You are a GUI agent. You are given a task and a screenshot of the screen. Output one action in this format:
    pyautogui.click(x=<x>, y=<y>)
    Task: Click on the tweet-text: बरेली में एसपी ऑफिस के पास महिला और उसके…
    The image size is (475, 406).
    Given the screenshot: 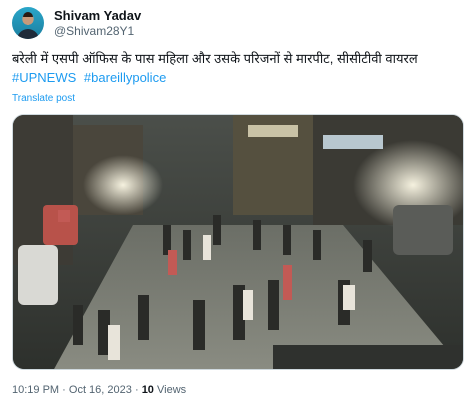 What is the action you would take?
    pyautogui.click(x=215, y=58)
    